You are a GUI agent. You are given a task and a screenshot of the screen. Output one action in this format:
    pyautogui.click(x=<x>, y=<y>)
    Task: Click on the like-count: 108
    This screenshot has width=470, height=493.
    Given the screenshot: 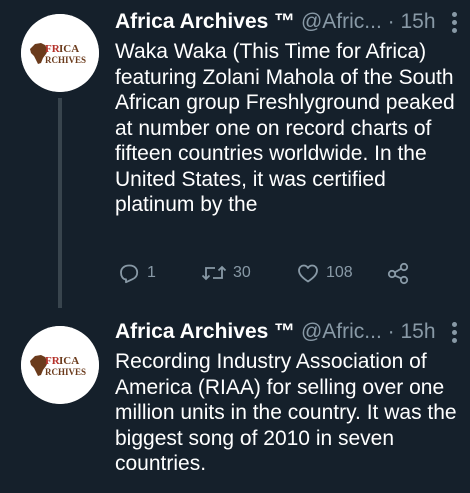 What is the action you would take?
    pyautogui.click(x=339, y=272)
    